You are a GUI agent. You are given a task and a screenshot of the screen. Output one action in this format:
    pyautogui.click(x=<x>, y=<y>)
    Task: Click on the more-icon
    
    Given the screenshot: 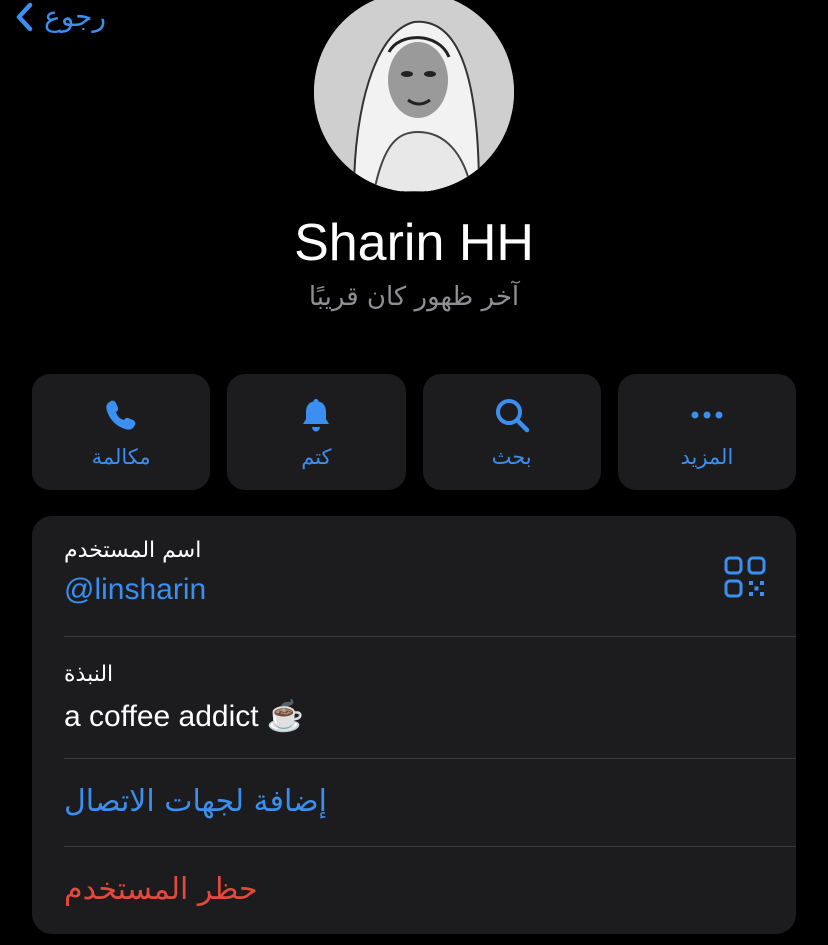 What is the action you would take?
    pyautogui.click(x=707, y=415)
    